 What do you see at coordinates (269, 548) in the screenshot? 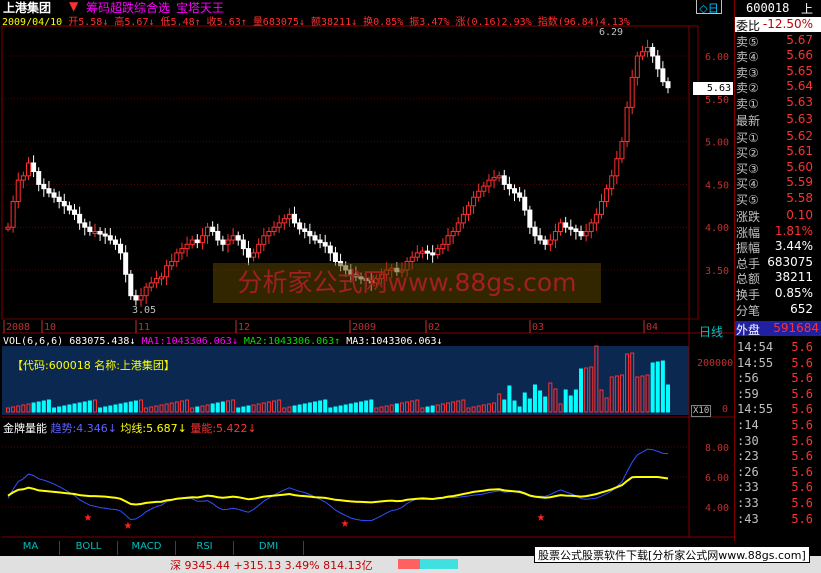
I see `tab-dmi: DMI` at bounding box center [269, 548].